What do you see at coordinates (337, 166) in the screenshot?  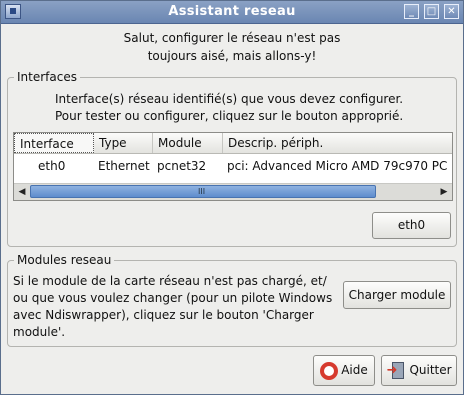 I see `cell-description: pci: Advanced Micro AMD 79c970 PC` at bounding box center [337, 166].